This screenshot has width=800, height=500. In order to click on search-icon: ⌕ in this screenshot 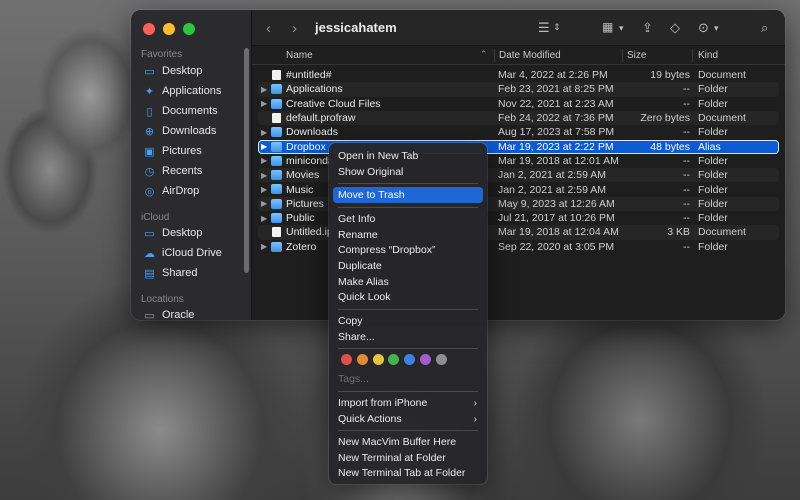, I will do `click(764, 28)`.